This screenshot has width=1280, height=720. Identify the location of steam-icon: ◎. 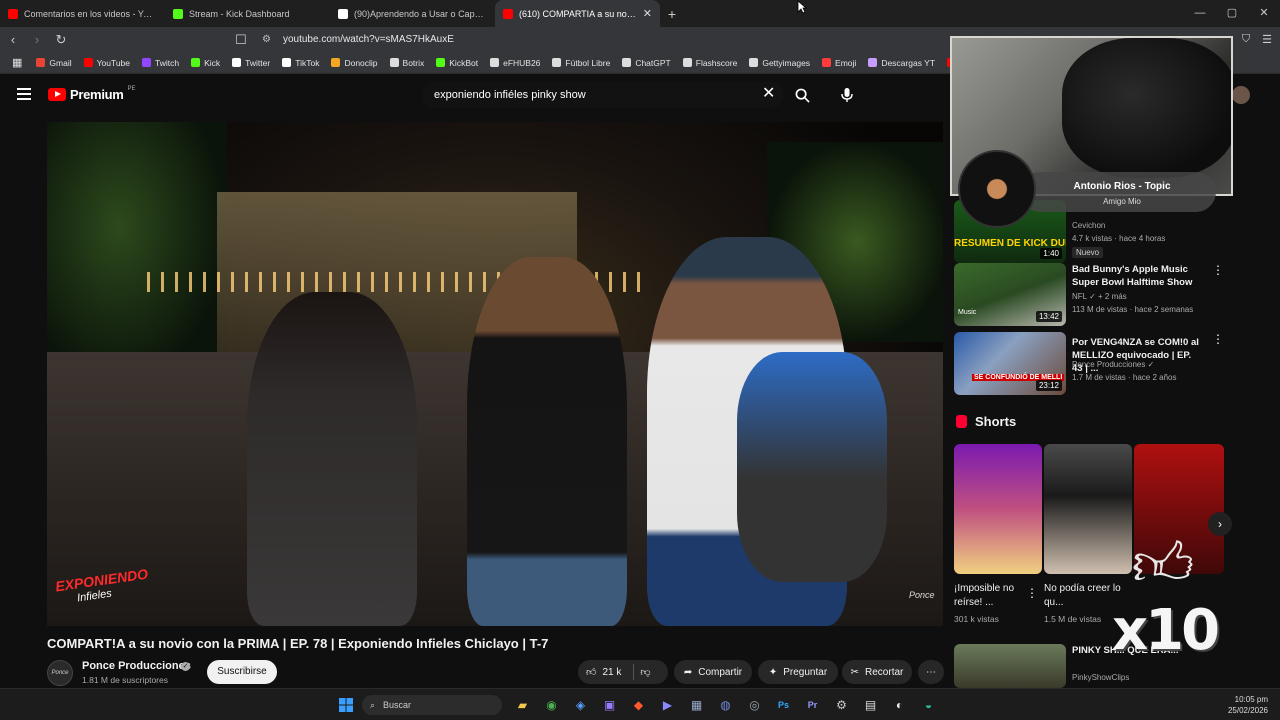
(754, 705).